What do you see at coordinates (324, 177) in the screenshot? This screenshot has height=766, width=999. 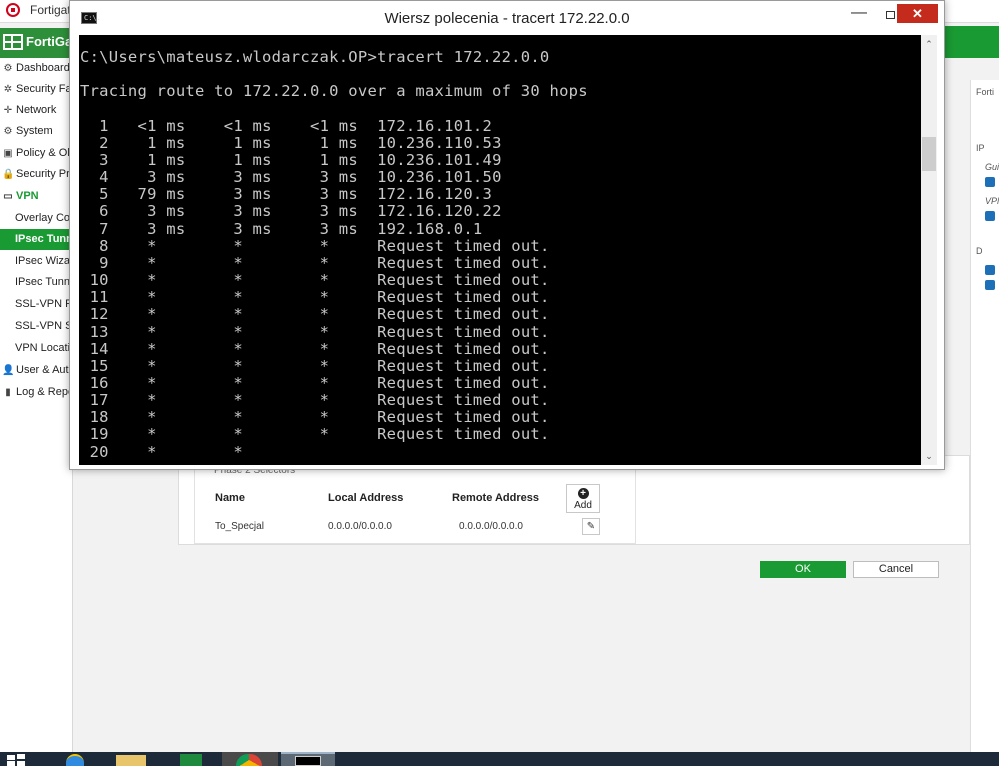 I see `hop-time-3: 3 ms` at bounding box center [324, 177].